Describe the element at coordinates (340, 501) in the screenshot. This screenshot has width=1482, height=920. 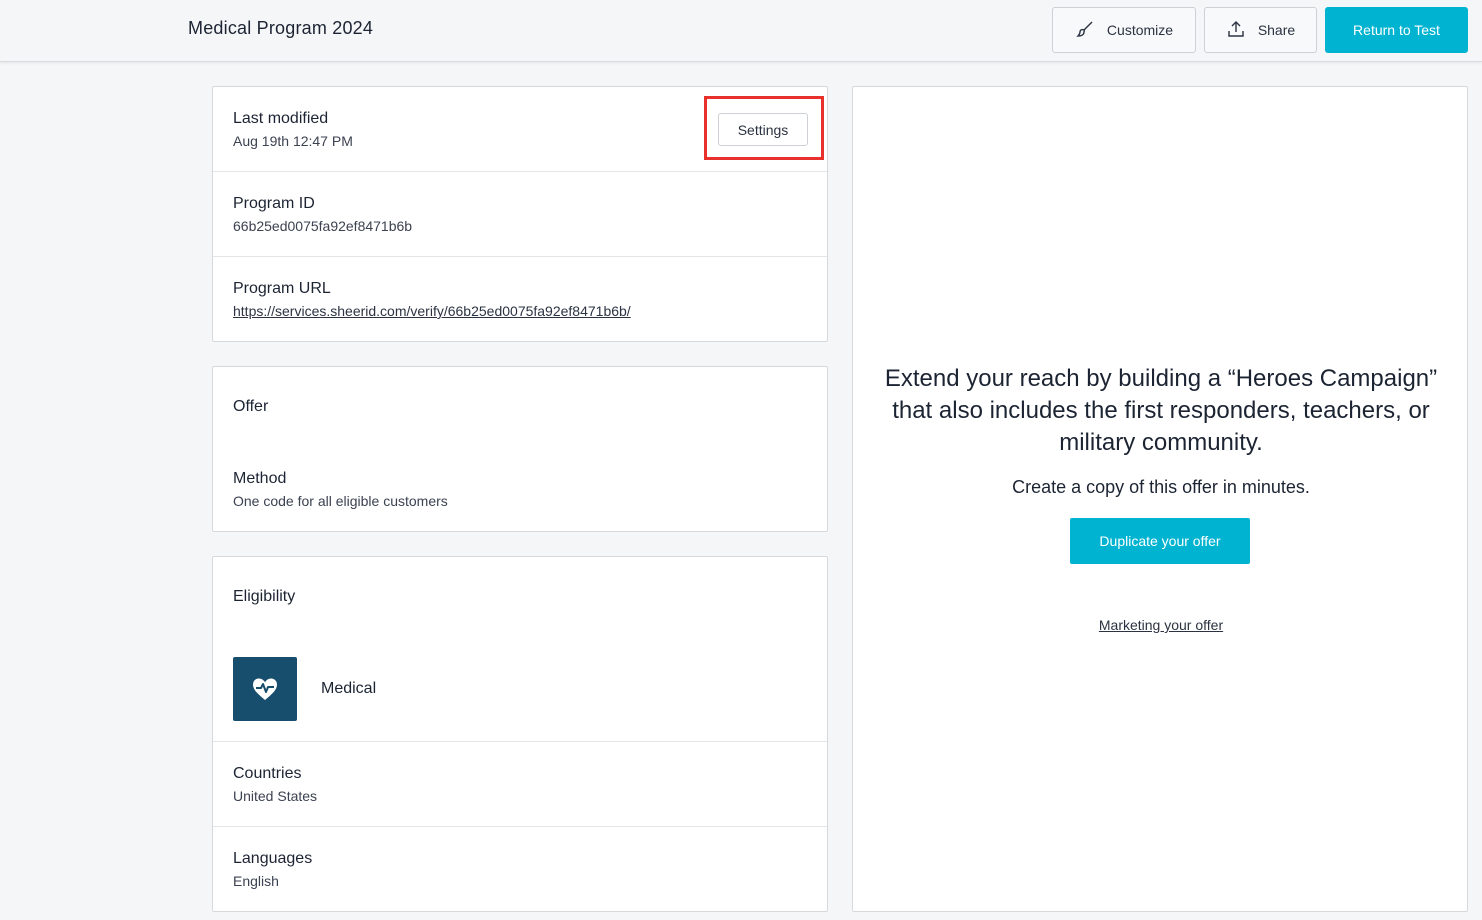
I see `method-value: One code for all eligible customers` at that location.